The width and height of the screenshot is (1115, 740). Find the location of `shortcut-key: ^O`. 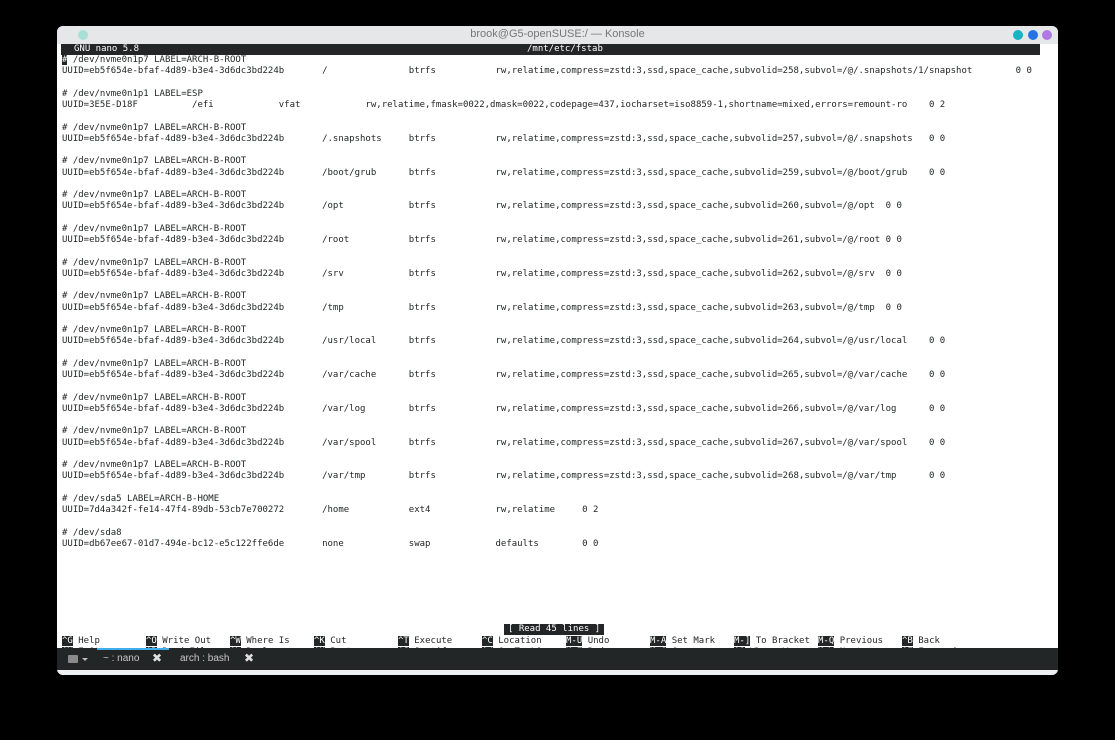

shortcut-key: ^O is located at coordinates (151, 641).